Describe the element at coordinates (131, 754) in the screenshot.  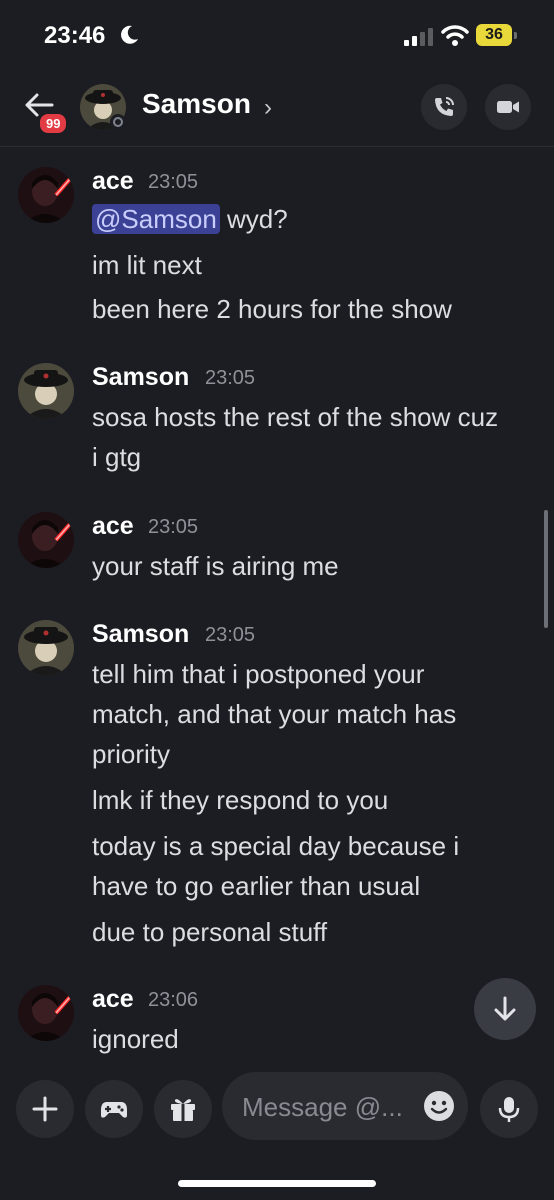
I see `message-line: priority` at that location.